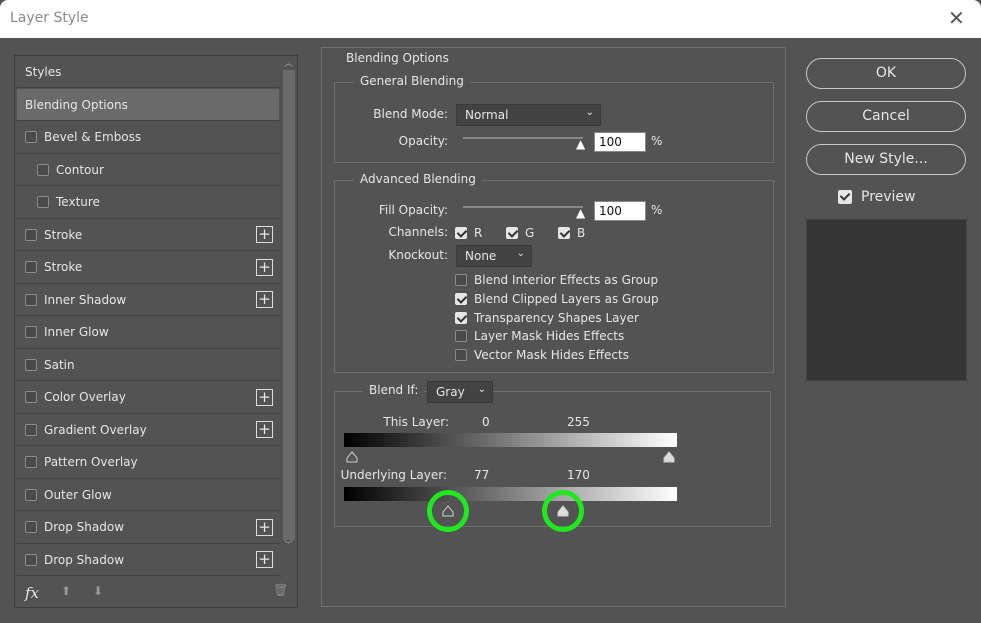 The height and width of the screenshot is (623, 981). I want to click on channel-r-label: R, so click(478, 233).